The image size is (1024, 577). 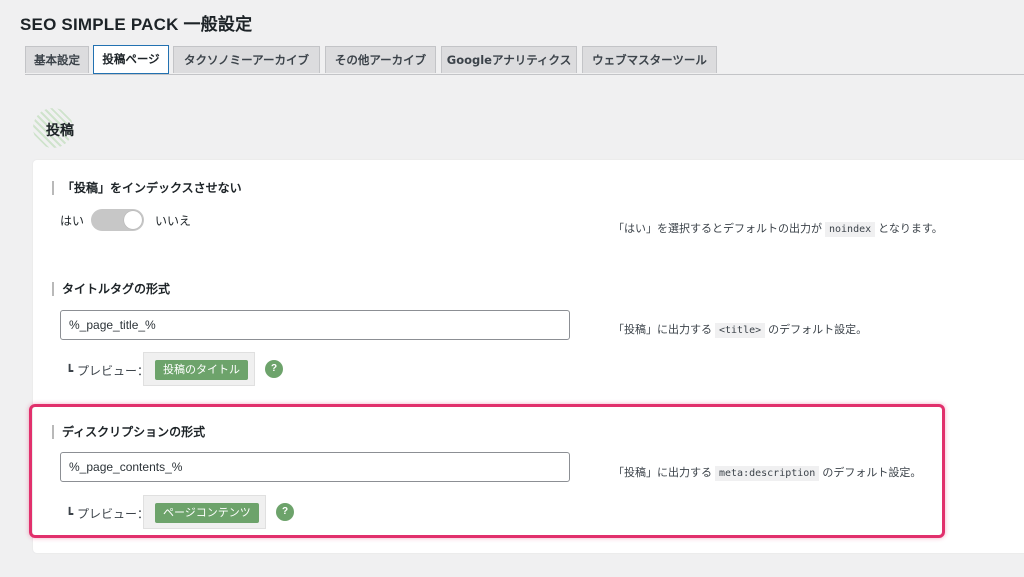 What do you see at coordinates (173, 221) in the screenshot?
I see `toggle-no-label: いいえ` at bounding box center [173, 221].